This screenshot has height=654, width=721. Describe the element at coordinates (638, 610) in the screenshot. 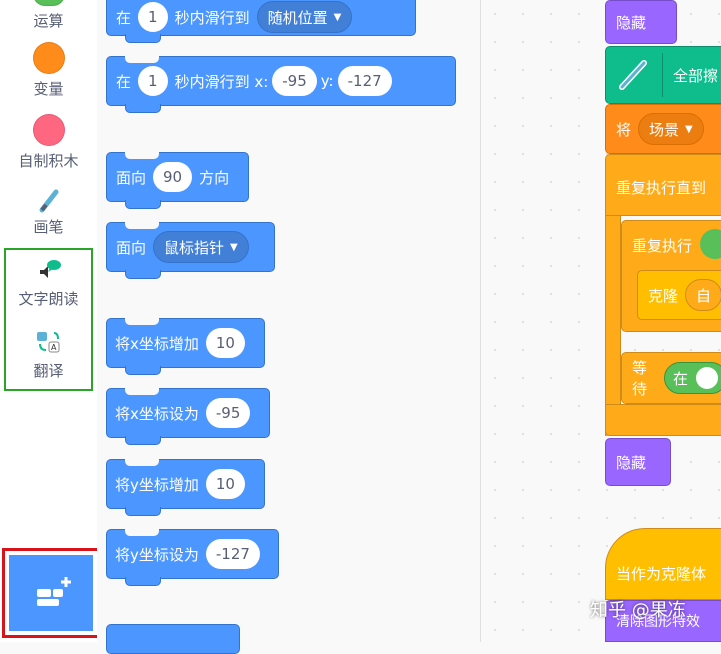

I see `watermark-text: 知乎 @果冻` at that location.